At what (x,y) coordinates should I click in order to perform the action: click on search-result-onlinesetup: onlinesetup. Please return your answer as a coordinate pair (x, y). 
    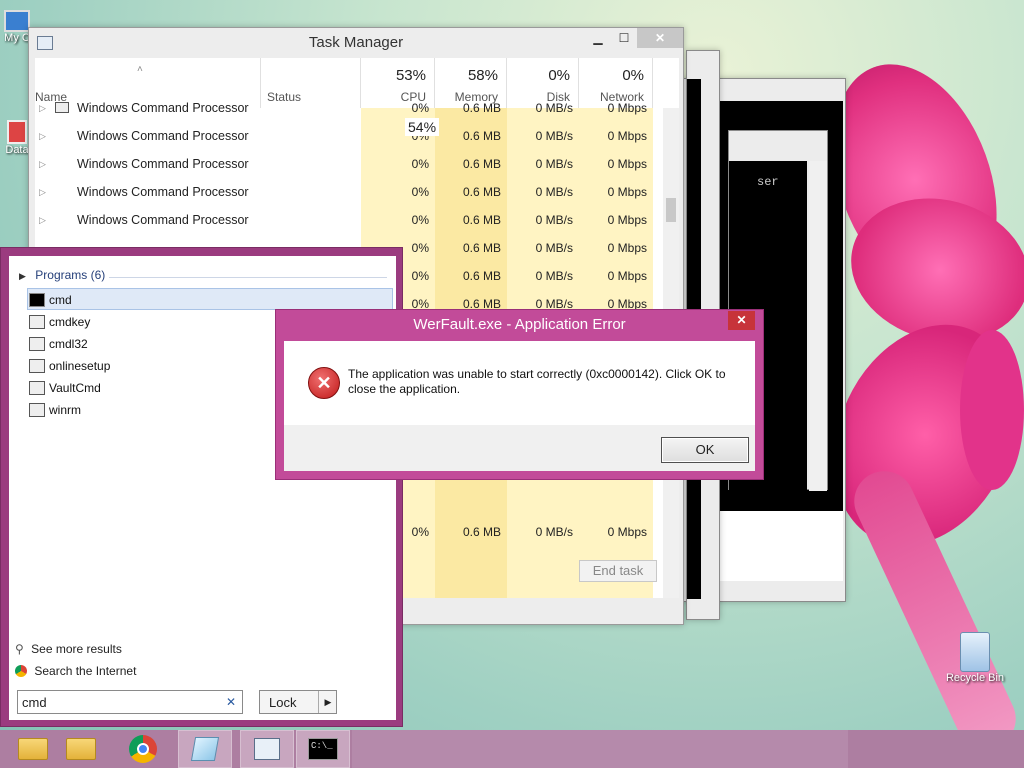
    Looking at the image, I should click on (69, 366).